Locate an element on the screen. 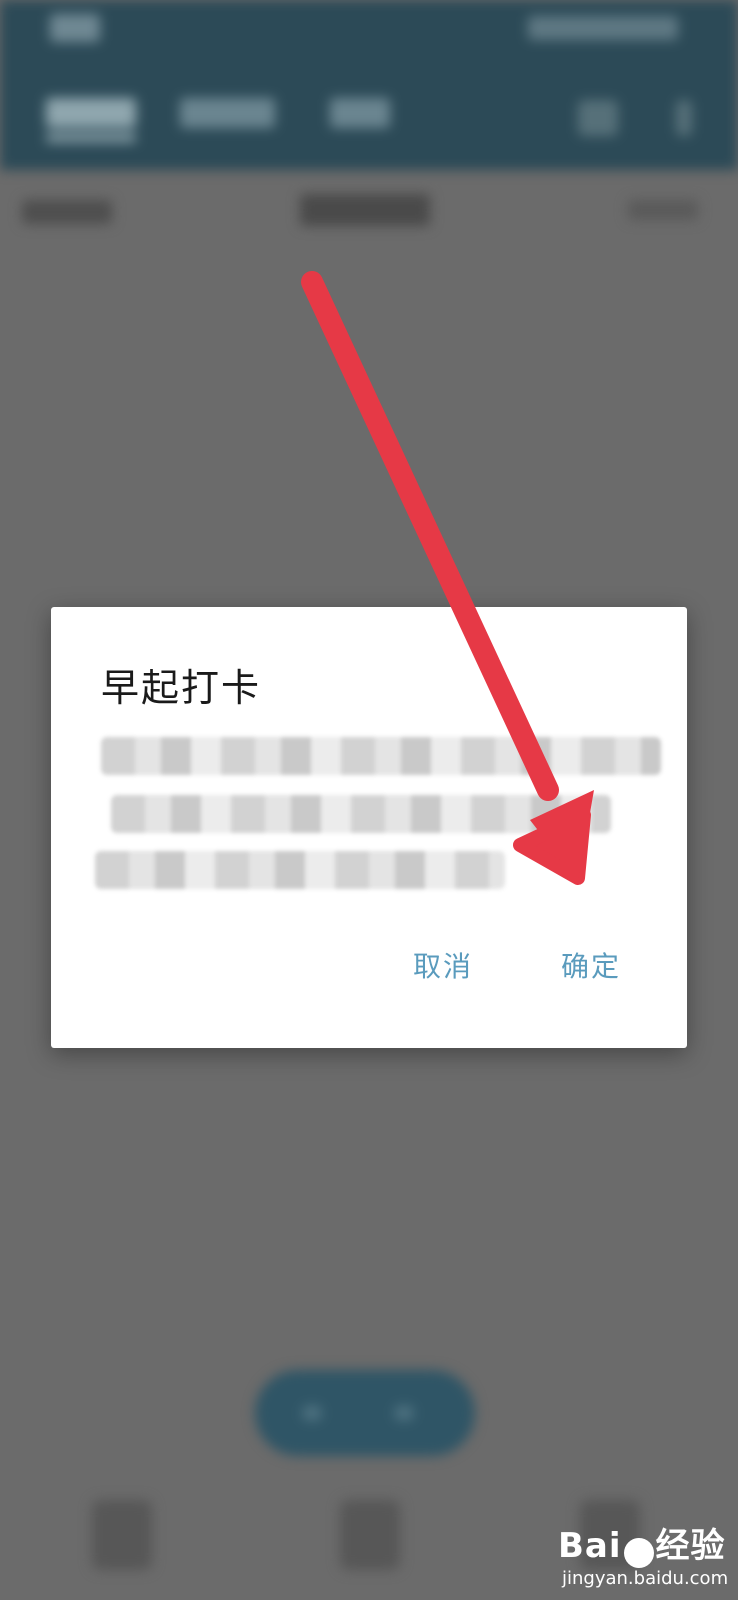  date-next is located at coordinates (663, 210).